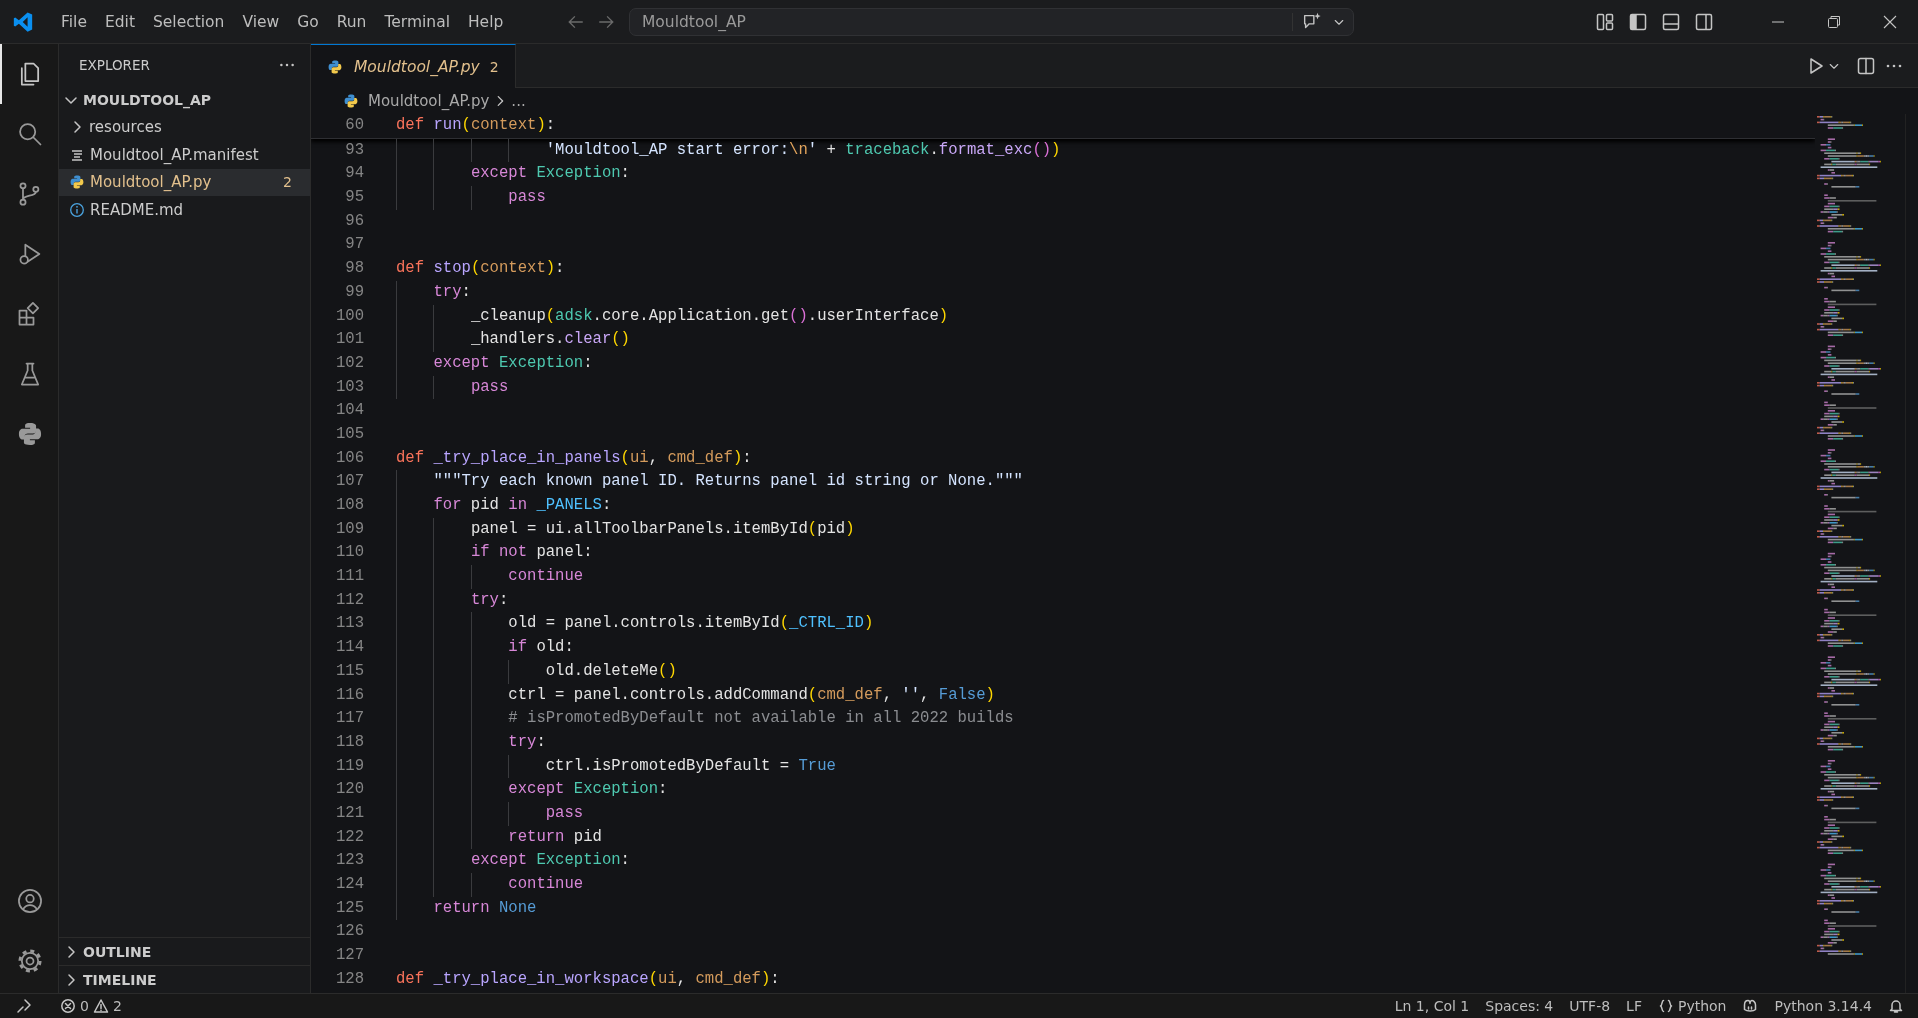 This screenshot has height=1018, width=1918. What do you see at coordinates (349, 956) in the screenshot?
I see `line-number: 127` at bounding box center [349, 956].